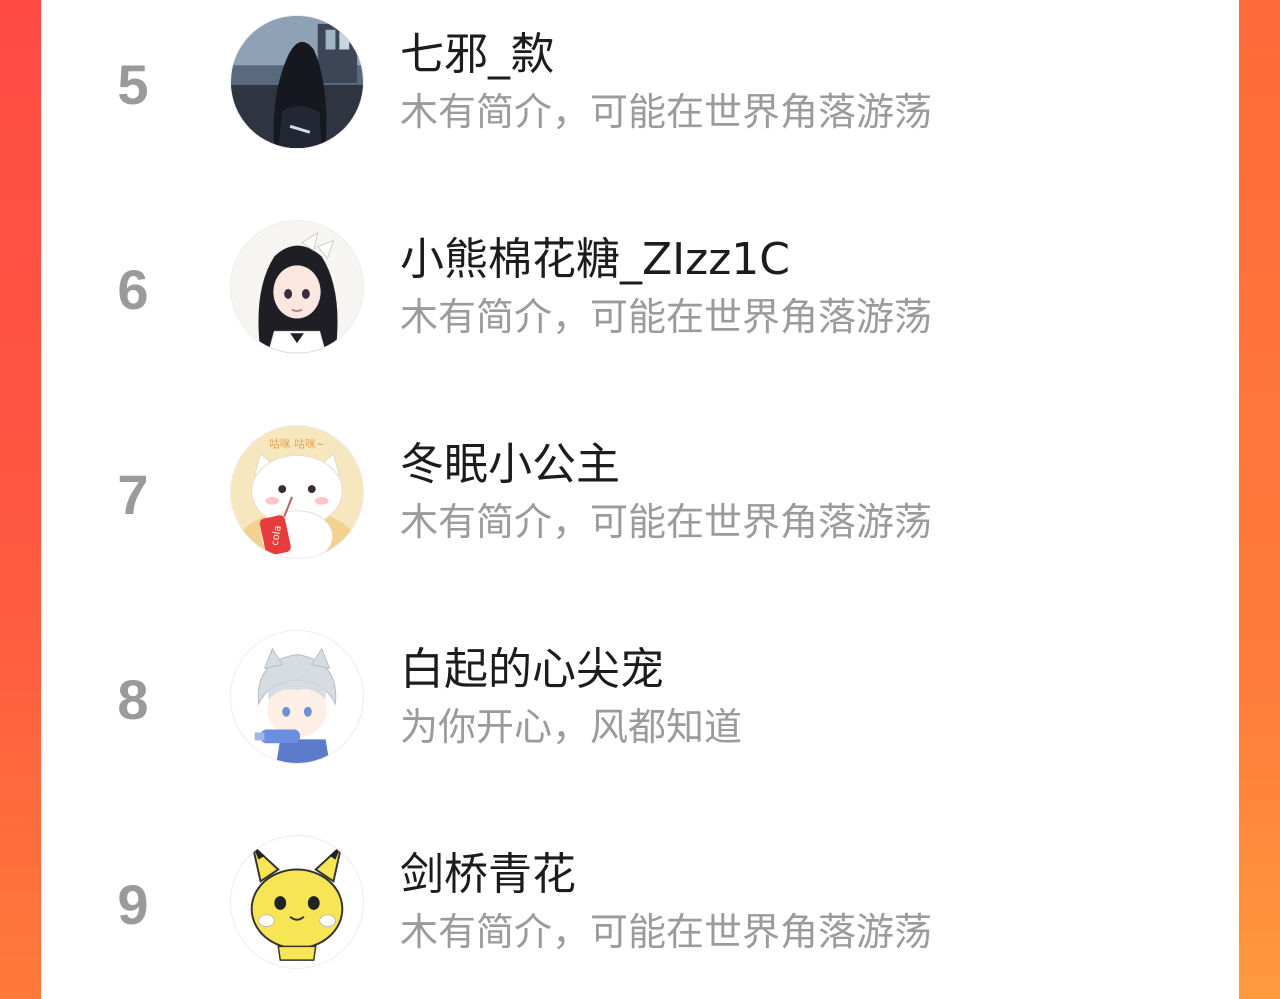  Describe the element at coordinates (297, 444) in the screenshot. I see `avatar-caption: 咕咪 咕咪~` at that location.